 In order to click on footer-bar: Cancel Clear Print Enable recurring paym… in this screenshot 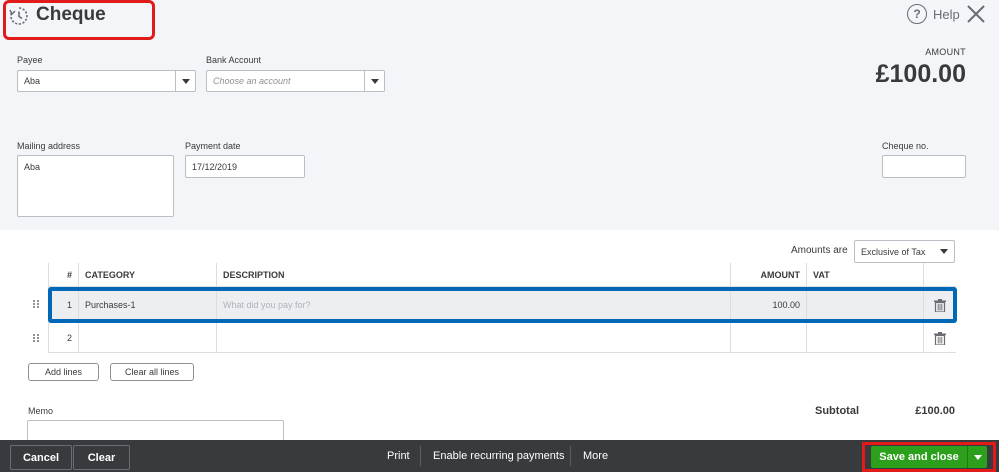, I will do `click(499, 456)`.